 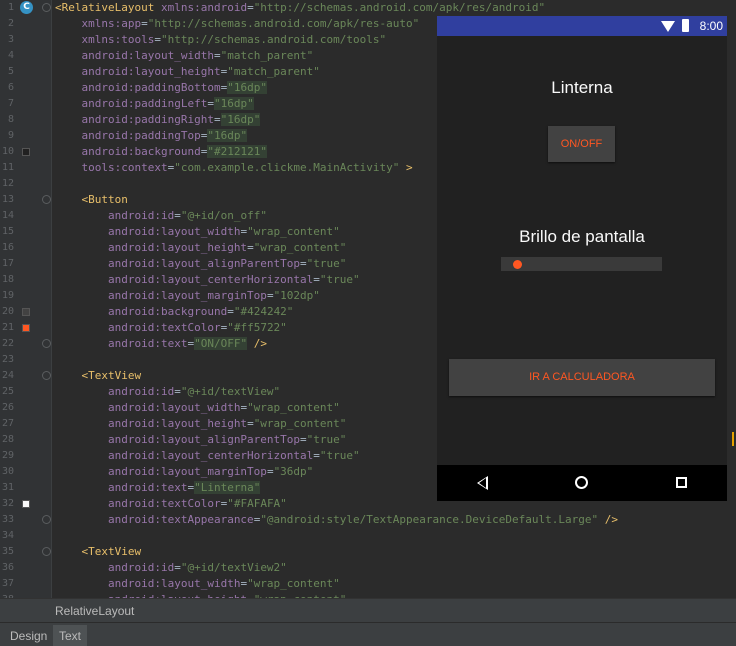 What do you see at coordinates (197, 567) in the screenshot?
I see `code-text: android:id="@+id/textView2"` at bounding box center [197, 567].